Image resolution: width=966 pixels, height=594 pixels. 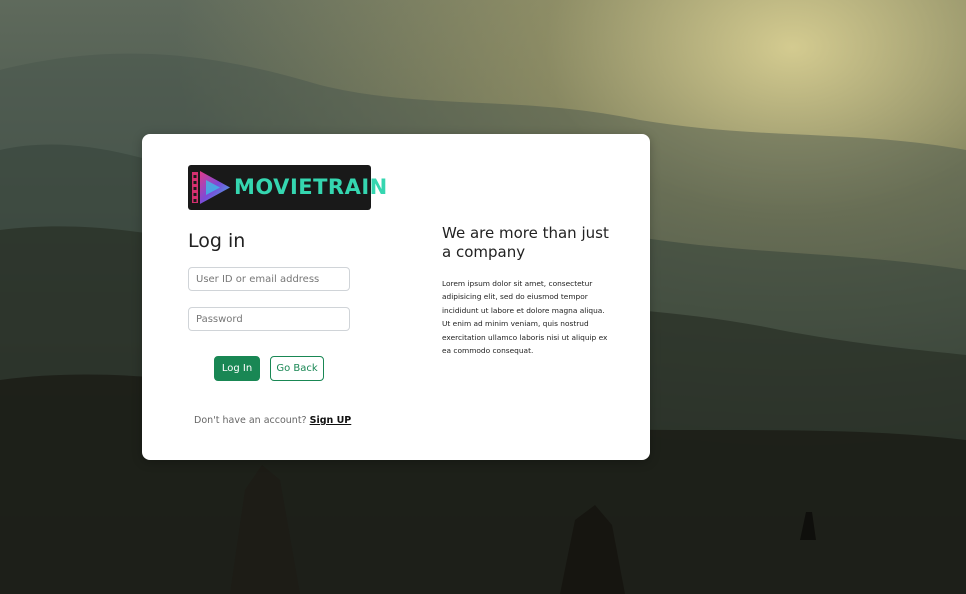 What do you see at coordinates (297, 368) in the screenshot?
I see `go-back-button: Go Back` at bounding box center [297, 368].